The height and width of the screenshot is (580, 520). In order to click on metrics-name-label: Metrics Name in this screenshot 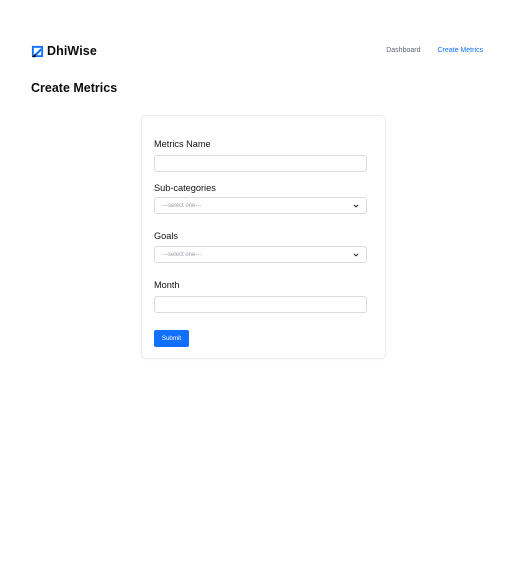, I will do `click(182, 144)`.